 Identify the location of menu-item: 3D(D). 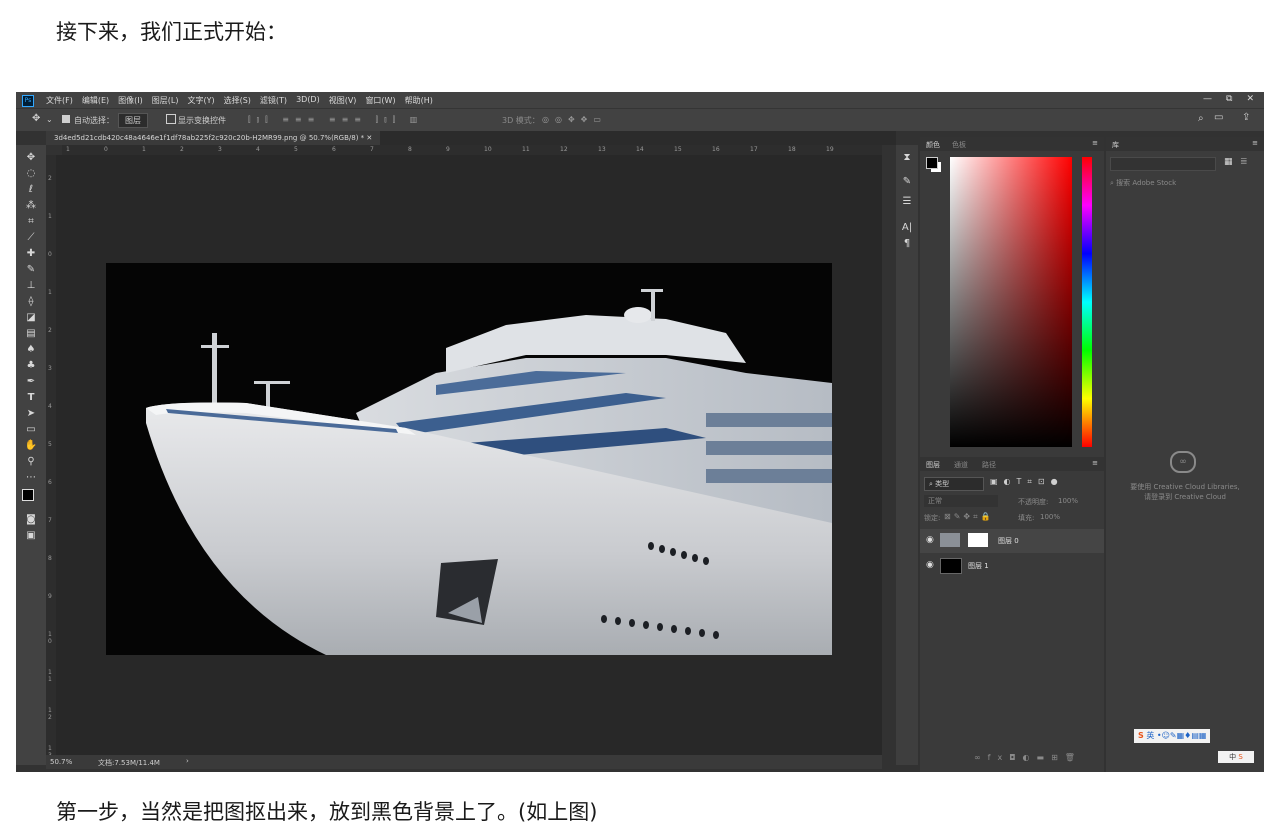
(308, 100).